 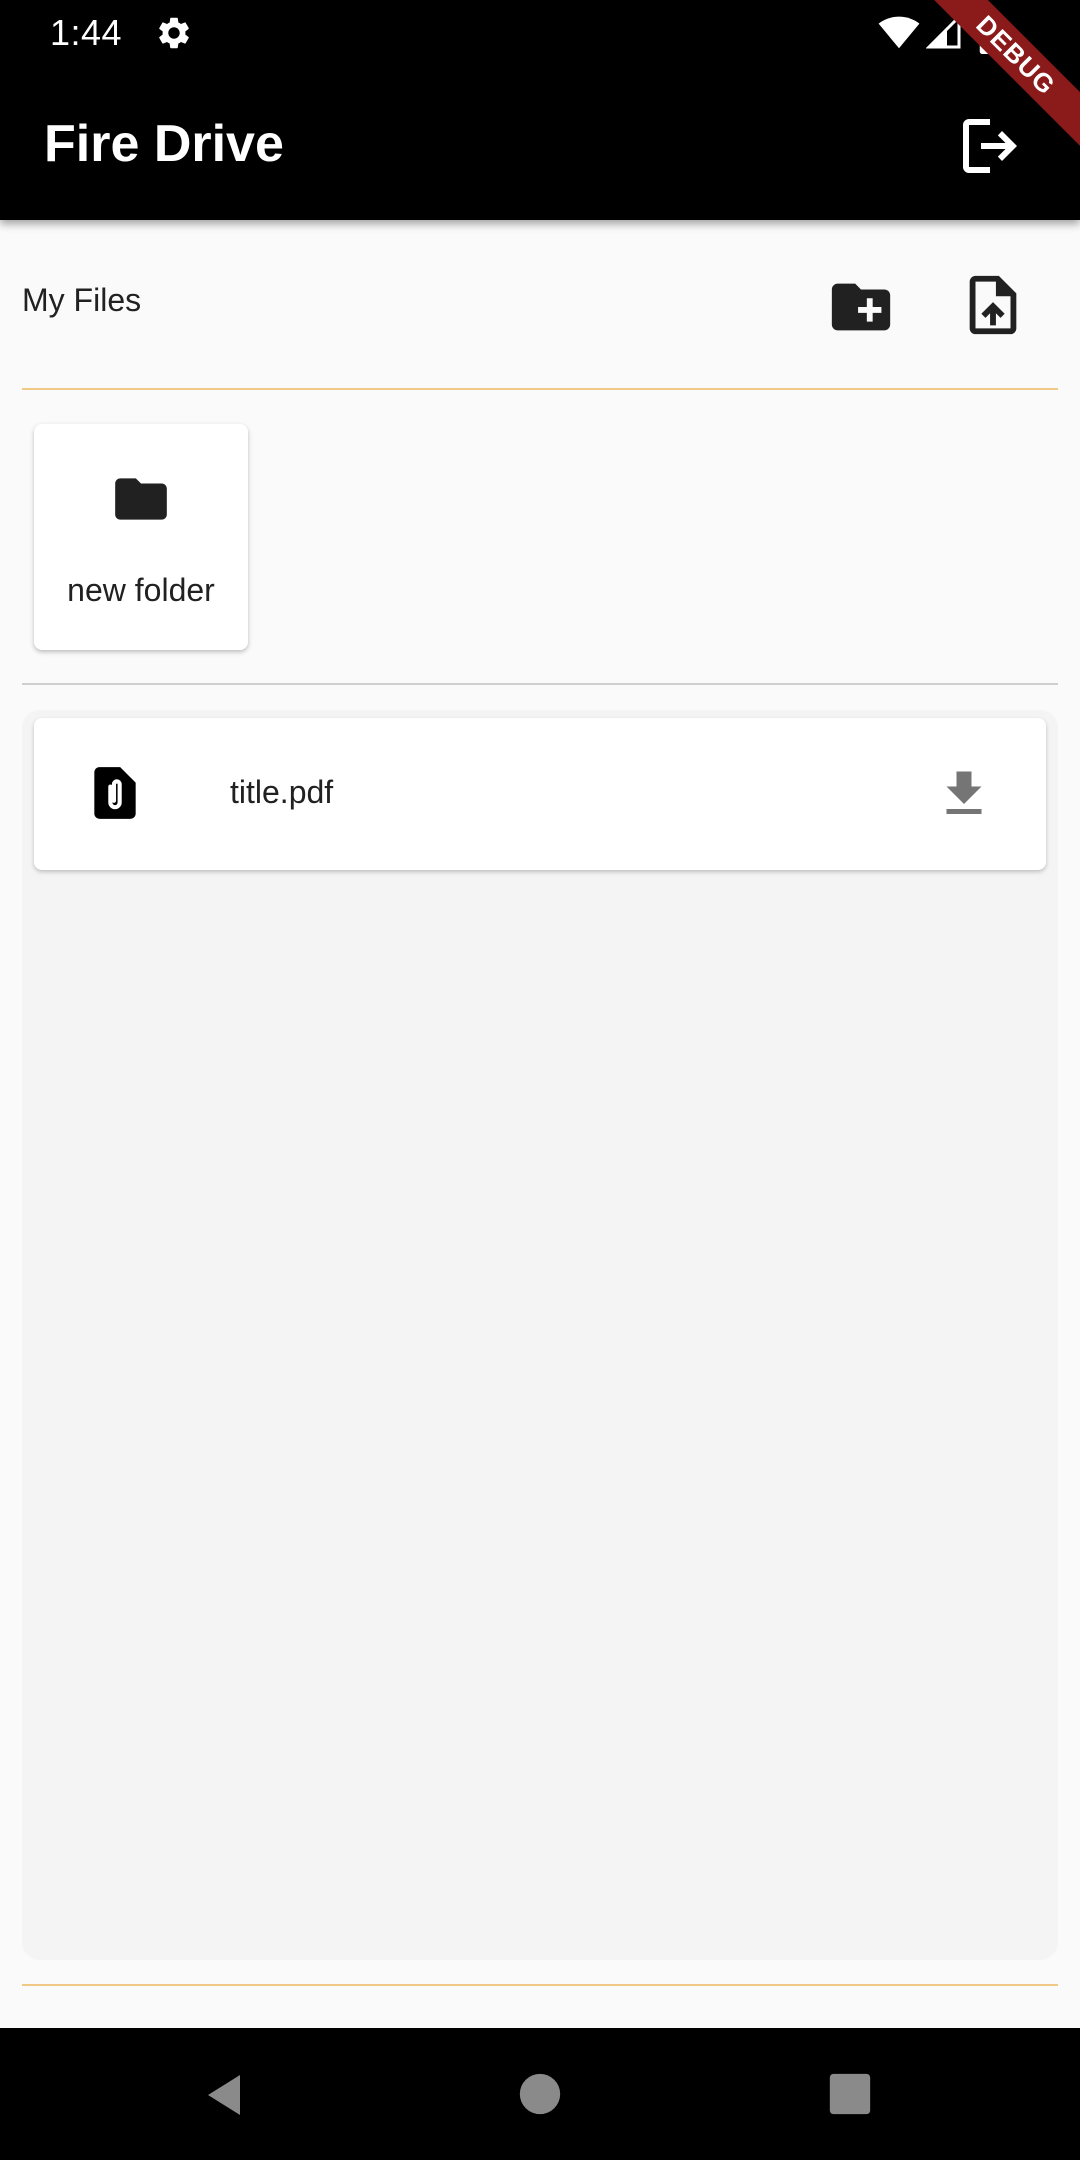 What do you see at coordinates (861, 307) in the screenshot?
I see `create-new-folder-icon` at bounding box center [861, 307].